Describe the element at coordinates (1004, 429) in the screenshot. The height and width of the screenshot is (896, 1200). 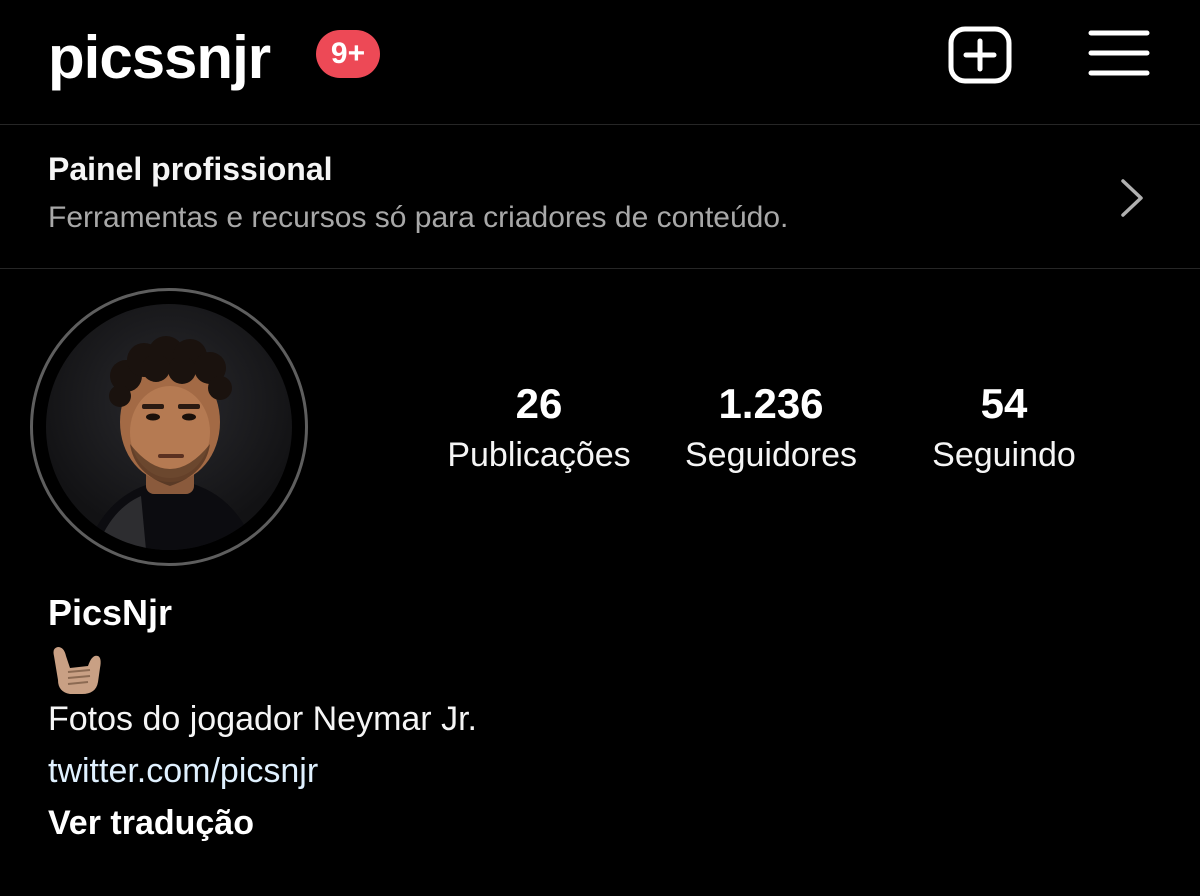
I see `following-count: 54 Seguindo` at that location.